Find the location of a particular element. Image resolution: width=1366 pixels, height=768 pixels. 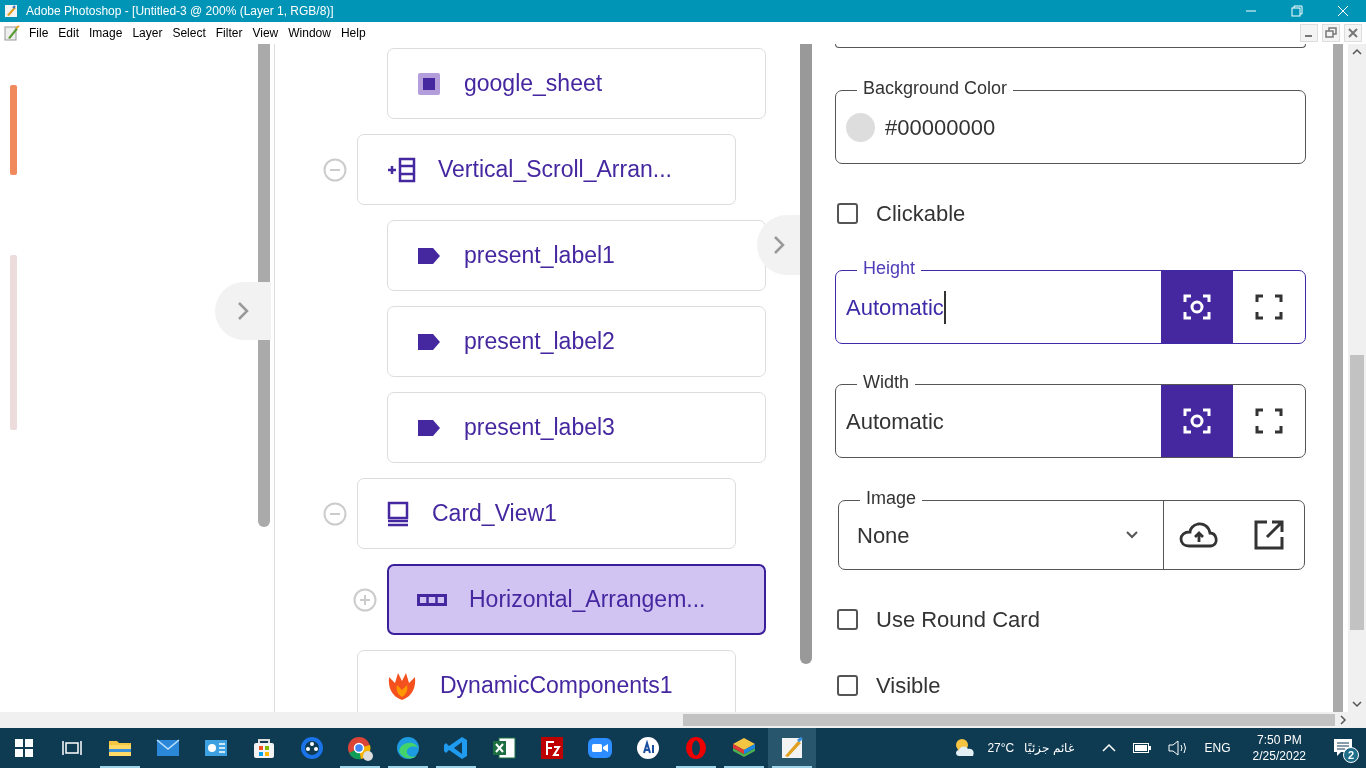

checkbox-label: Clickable is located at coordinates (921, 214).